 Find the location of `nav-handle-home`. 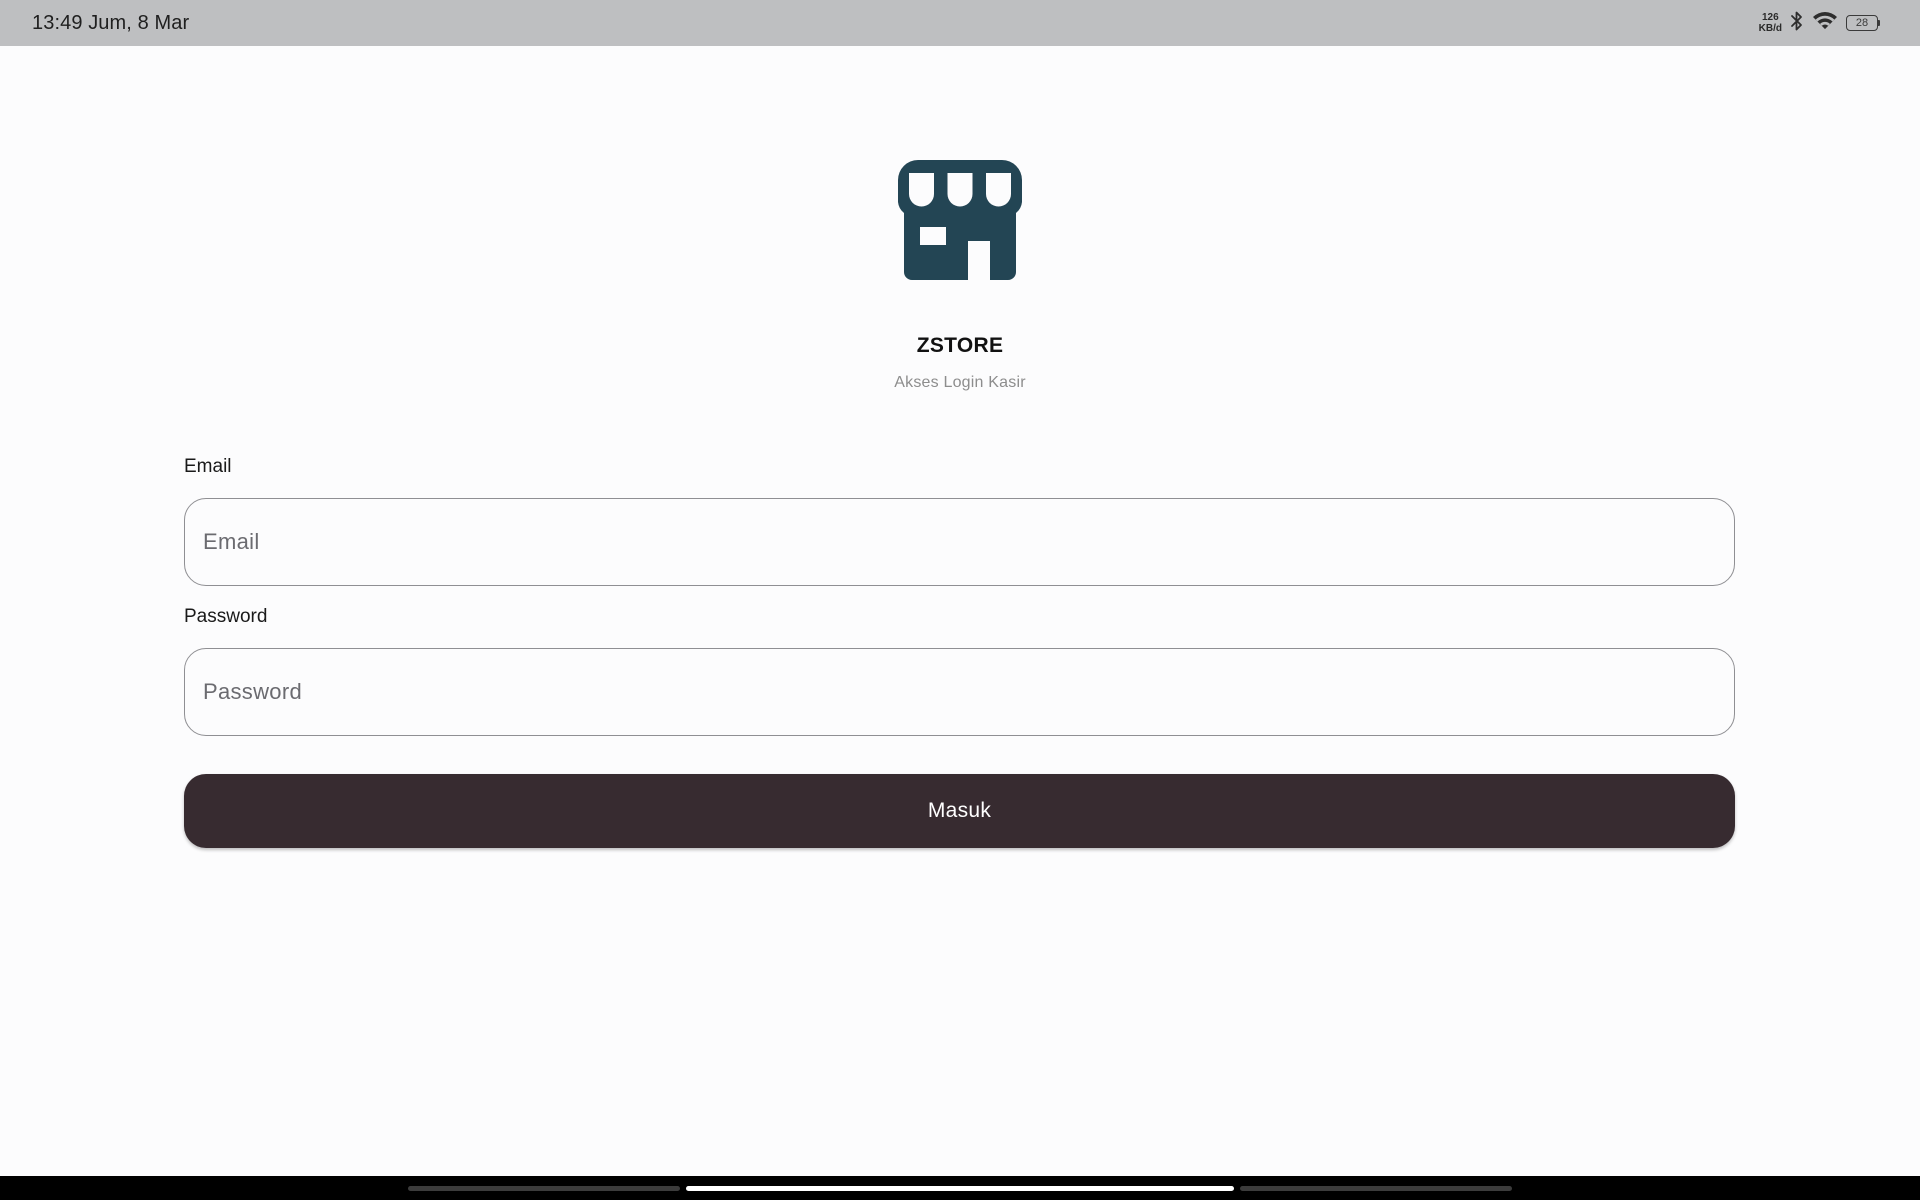

nav-handle-home is located at coordinates (960, 1188).